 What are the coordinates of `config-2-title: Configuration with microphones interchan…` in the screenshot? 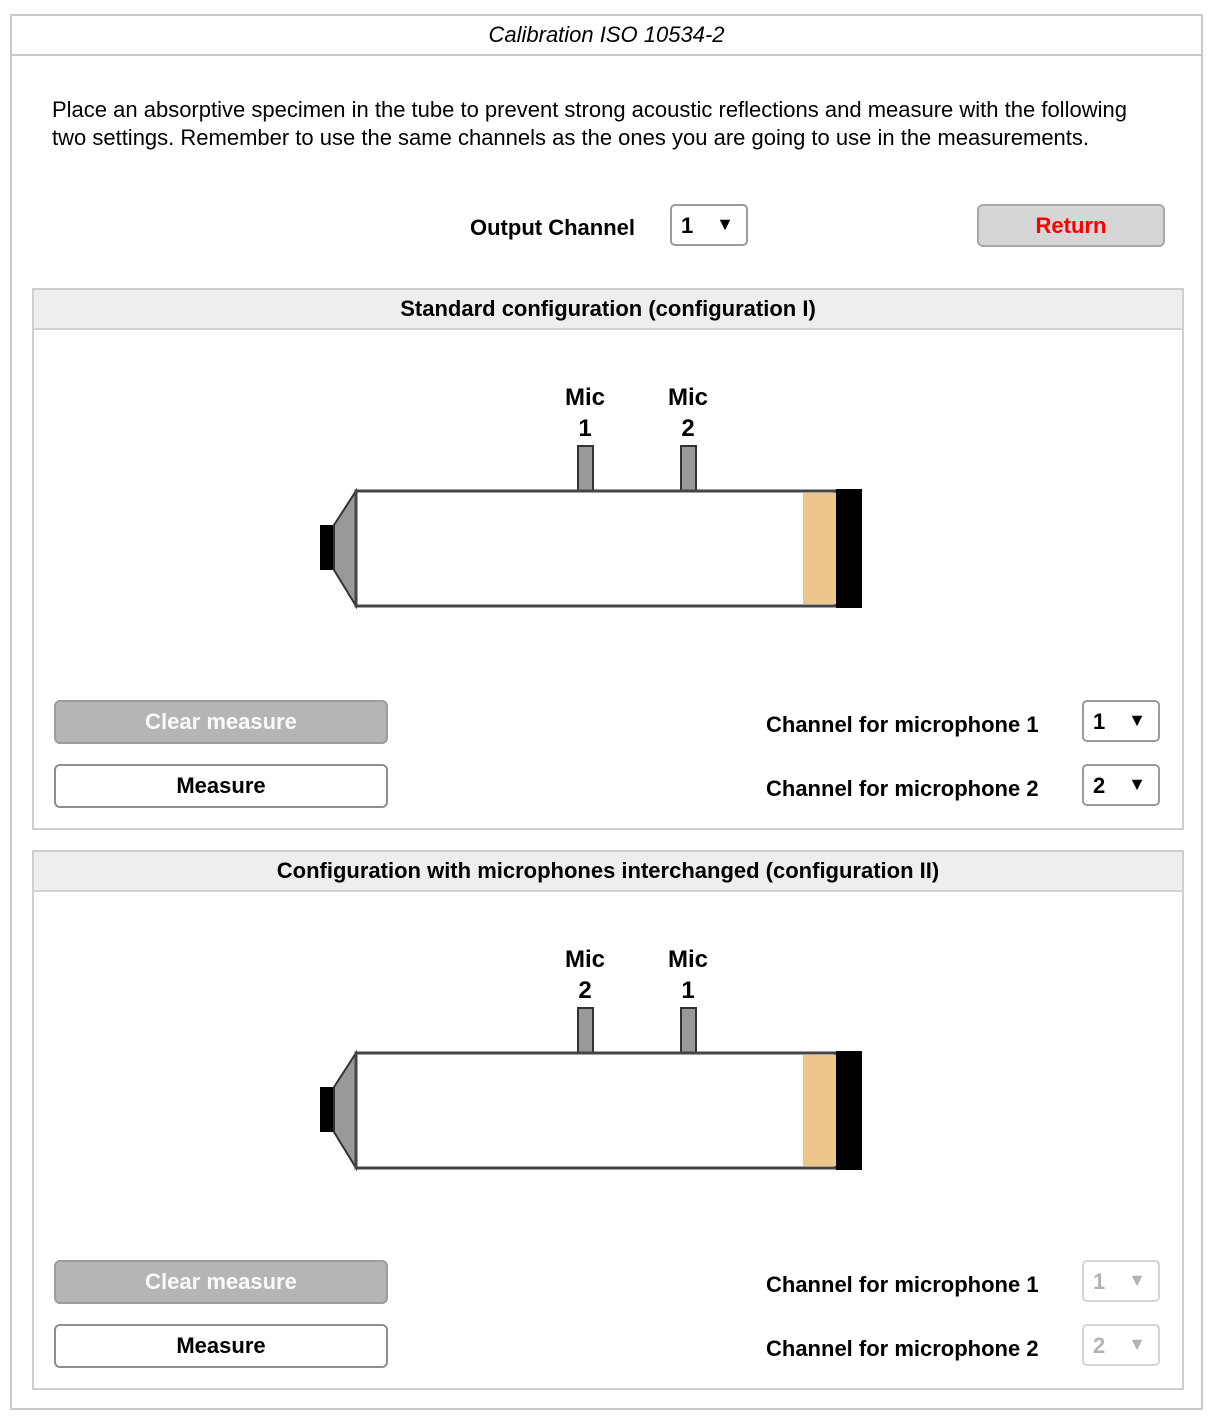 It's located at (608, 872).